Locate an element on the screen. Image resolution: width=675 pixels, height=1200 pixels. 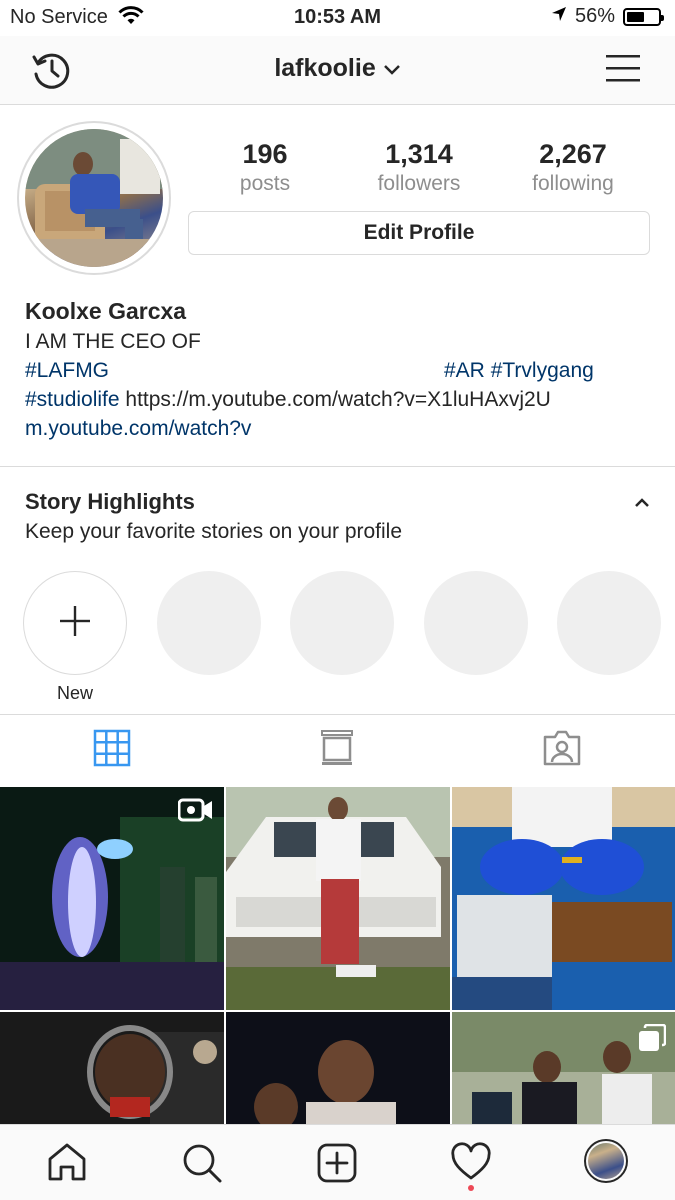
location-arrow-icon is located at coordinates (559, 16).